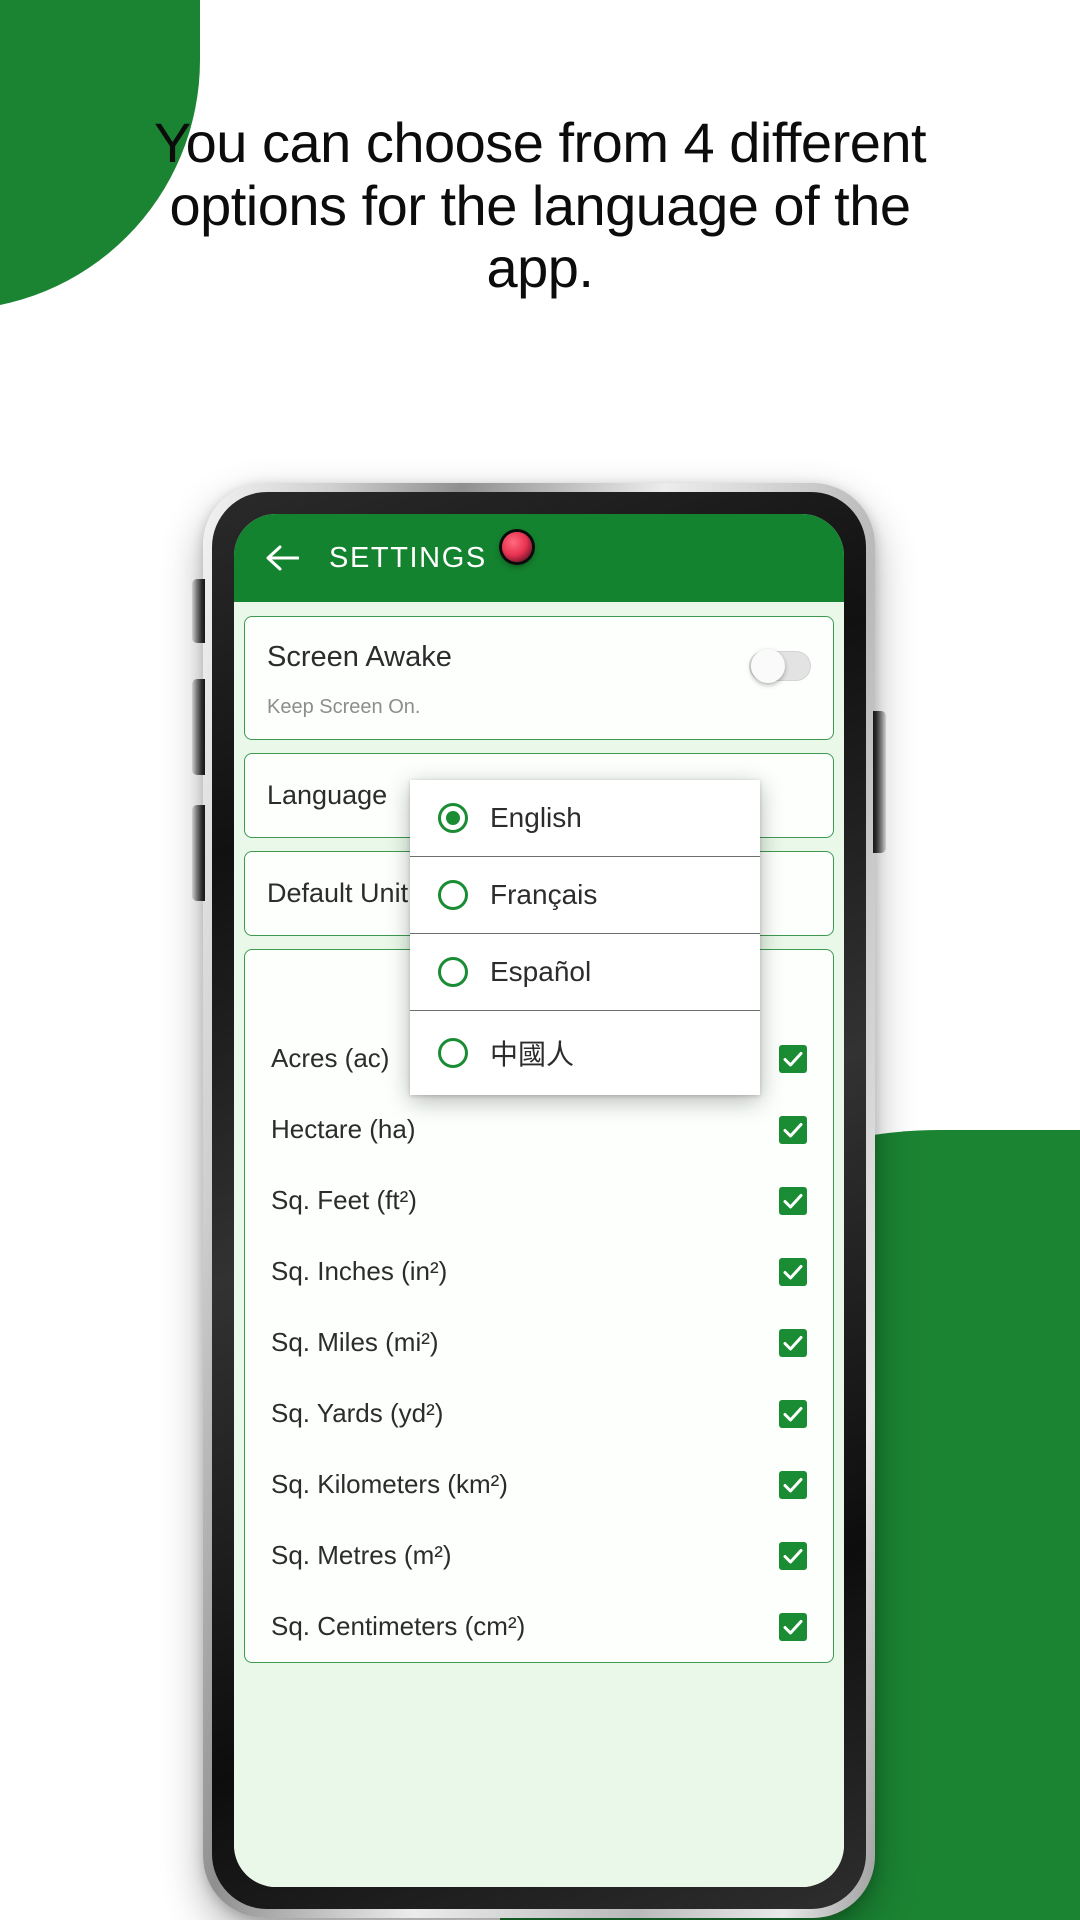 This screenshot has width=1080, height=1920. What do you see at coordinates (539, 678) in the screenshot?
I see `setting-card-screen-awake: Screen Awake Keep Screen On.` at bounding box center [539, 678].